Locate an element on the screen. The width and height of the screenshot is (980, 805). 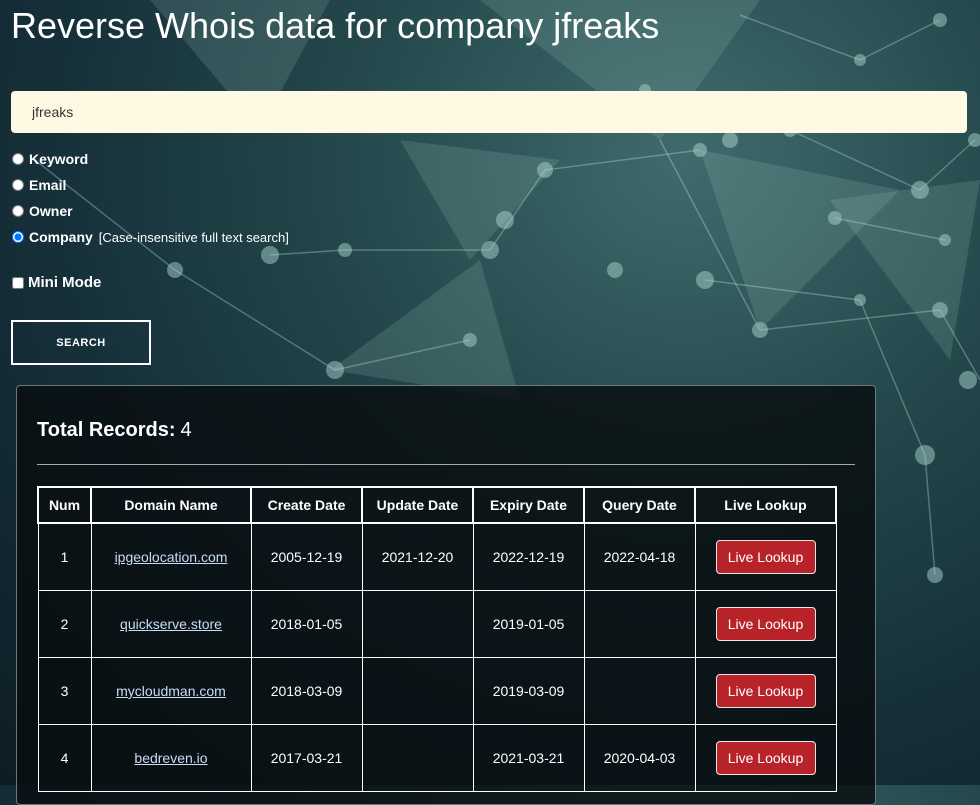
col-lookup-header: Live Lookup is located at coordinates (765, 505).